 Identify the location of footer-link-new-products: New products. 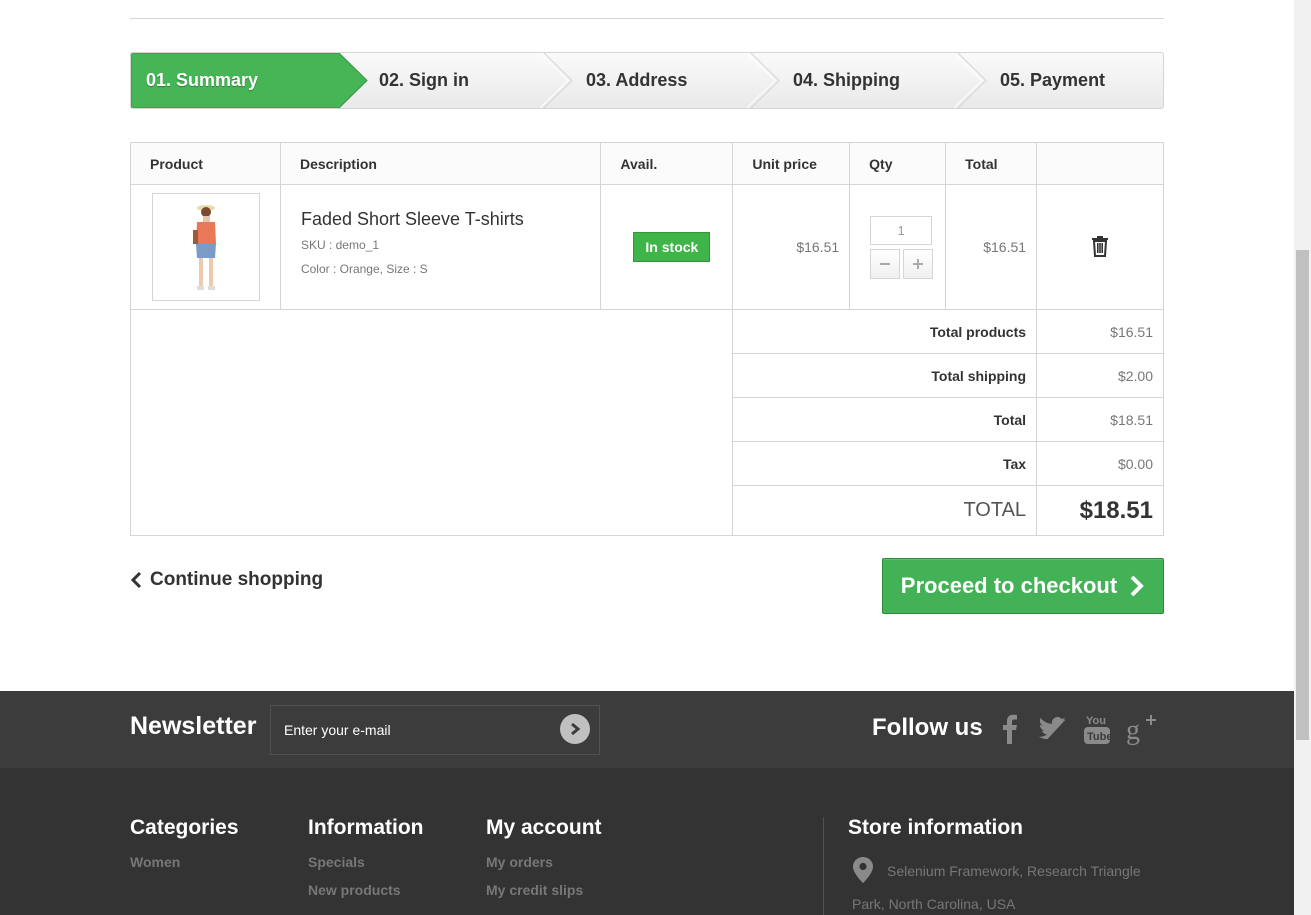
(366, 890).